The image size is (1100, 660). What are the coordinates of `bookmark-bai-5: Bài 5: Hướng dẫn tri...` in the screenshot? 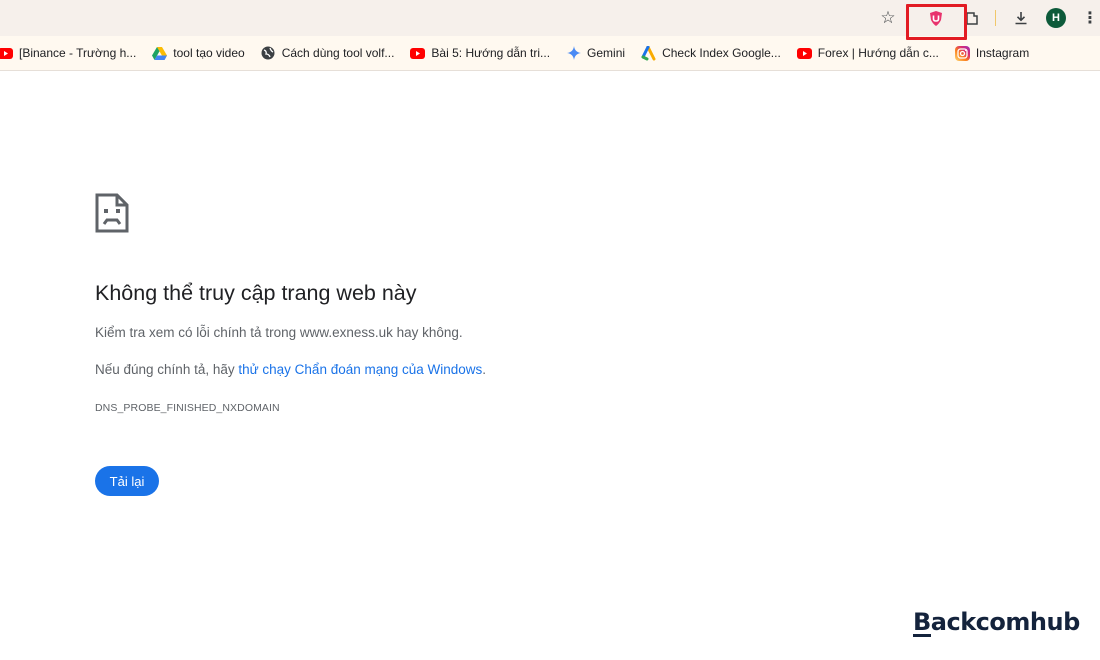 It's located at (480, 53).